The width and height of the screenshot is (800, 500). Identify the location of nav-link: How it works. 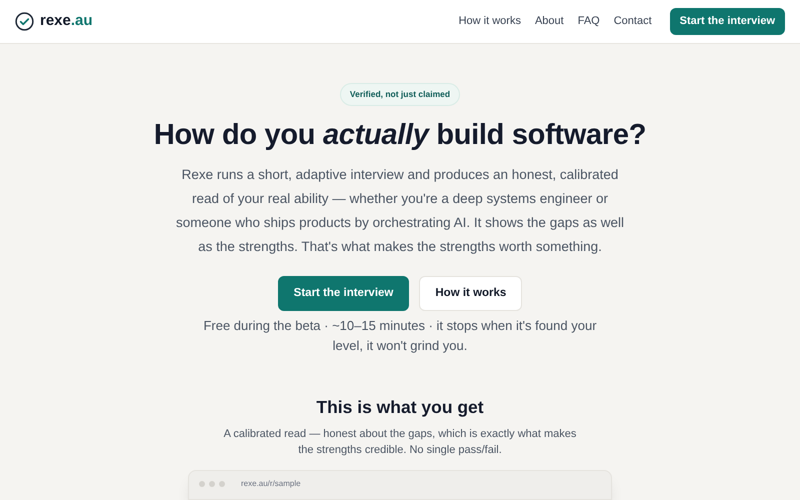
(489, 21).